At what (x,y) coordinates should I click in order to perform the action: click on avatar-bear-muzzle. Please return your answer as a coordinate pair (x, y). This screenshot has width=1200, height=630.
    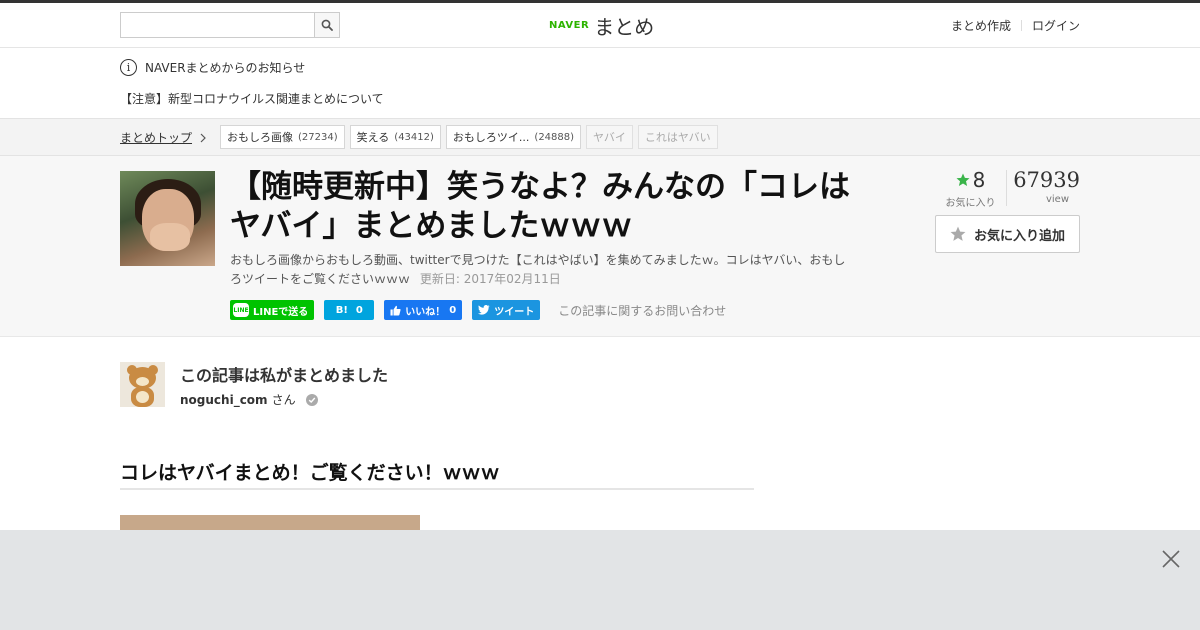
    Looking at the image, I should click on (142, 381).